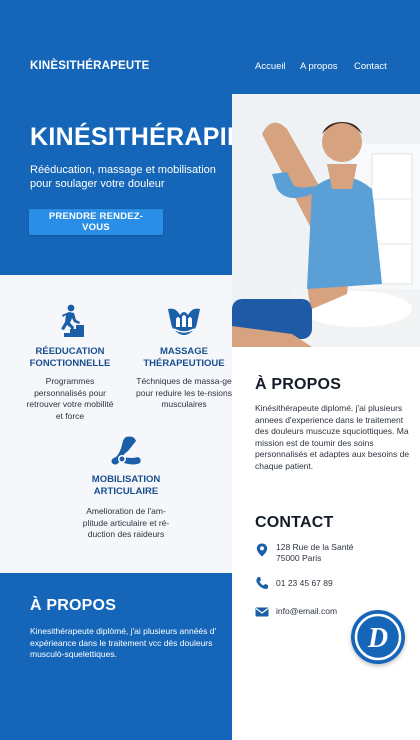  What do you see at coordinates (126, 485) in the screenshot?
I see `feature-title-mobilisation: MOBILISATION ARTICULAIRE` at bounding box center [126, 485].